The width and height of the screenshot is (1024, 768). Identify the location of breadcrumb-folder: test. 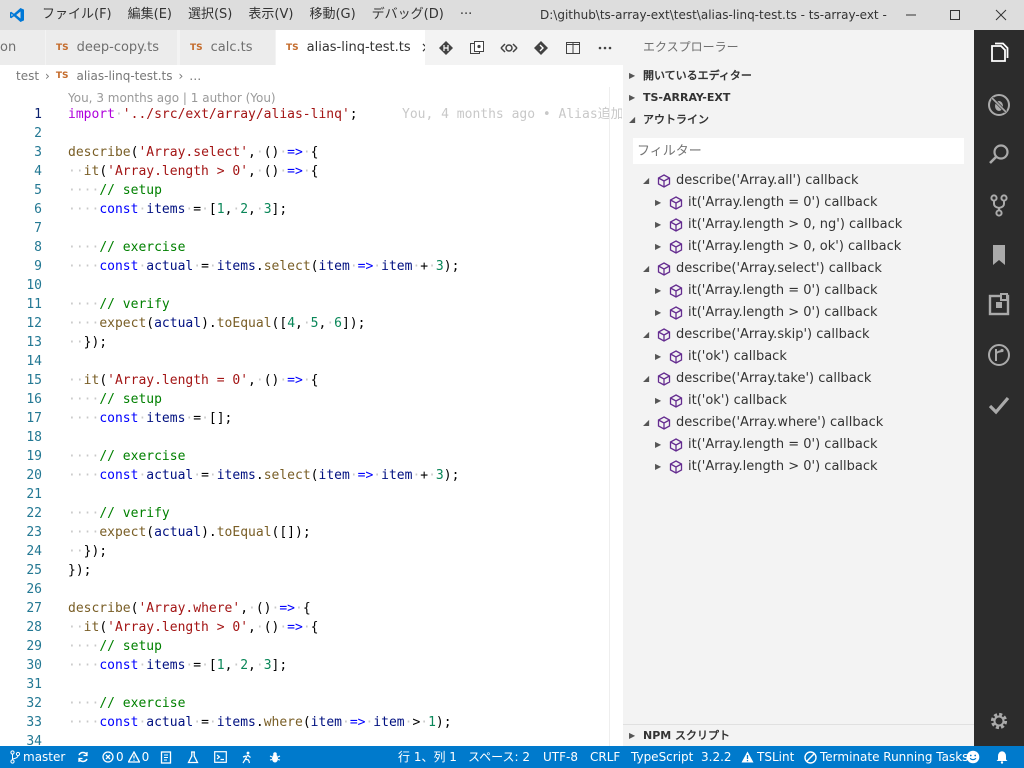
(27, 76).